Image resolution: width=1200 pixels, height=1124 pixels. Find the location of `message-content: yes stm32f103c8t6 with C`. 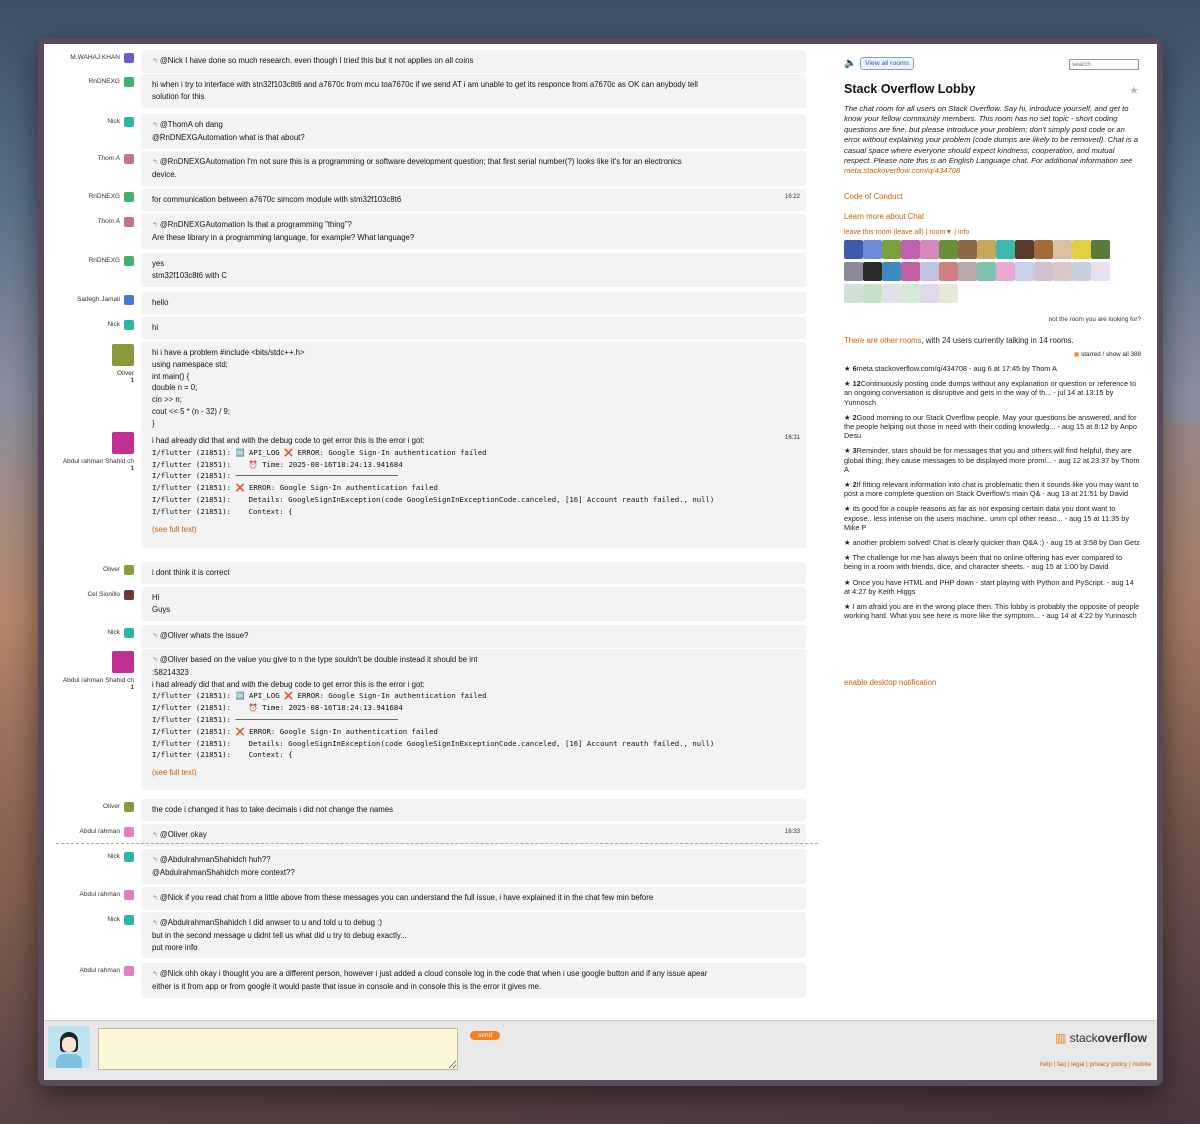

message-content: yes stm32f103c8t6 with C is located at coordinates (473, 270).